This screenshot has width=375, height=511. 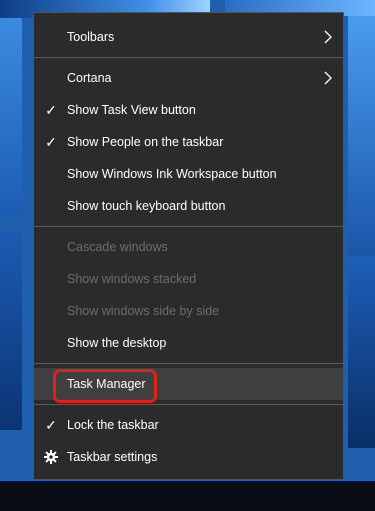 What do you see at coordinates (188, 78) in the screenshot?
I see `menu-item-cortana: Cortana` at bounding box center [188, 78].